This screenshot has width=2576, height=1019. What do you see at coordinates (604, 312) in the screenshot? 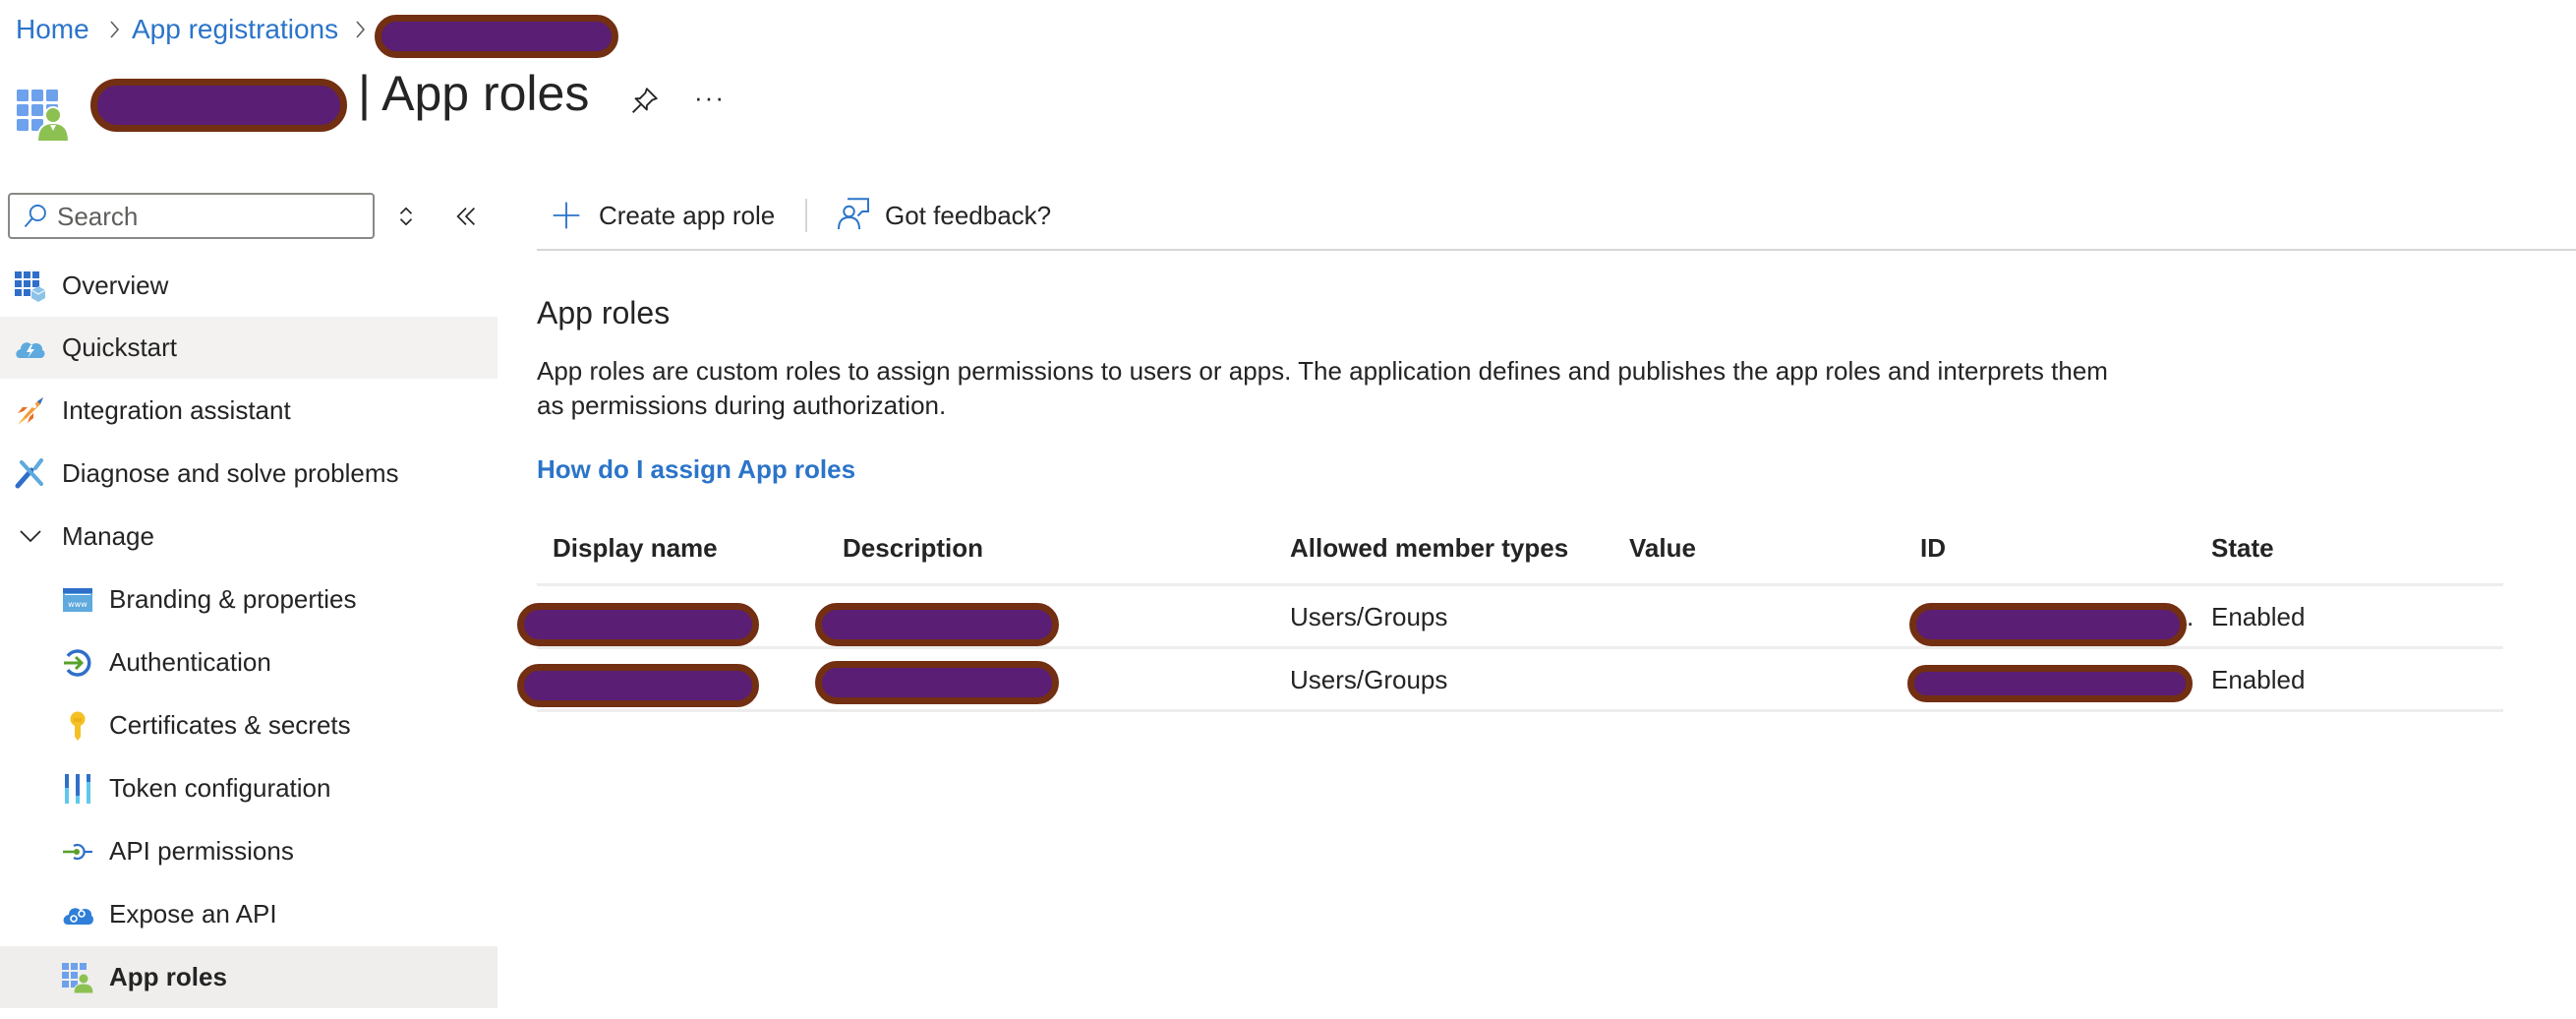
I see `section-heading: App roles` at bounding box center [604, 312].